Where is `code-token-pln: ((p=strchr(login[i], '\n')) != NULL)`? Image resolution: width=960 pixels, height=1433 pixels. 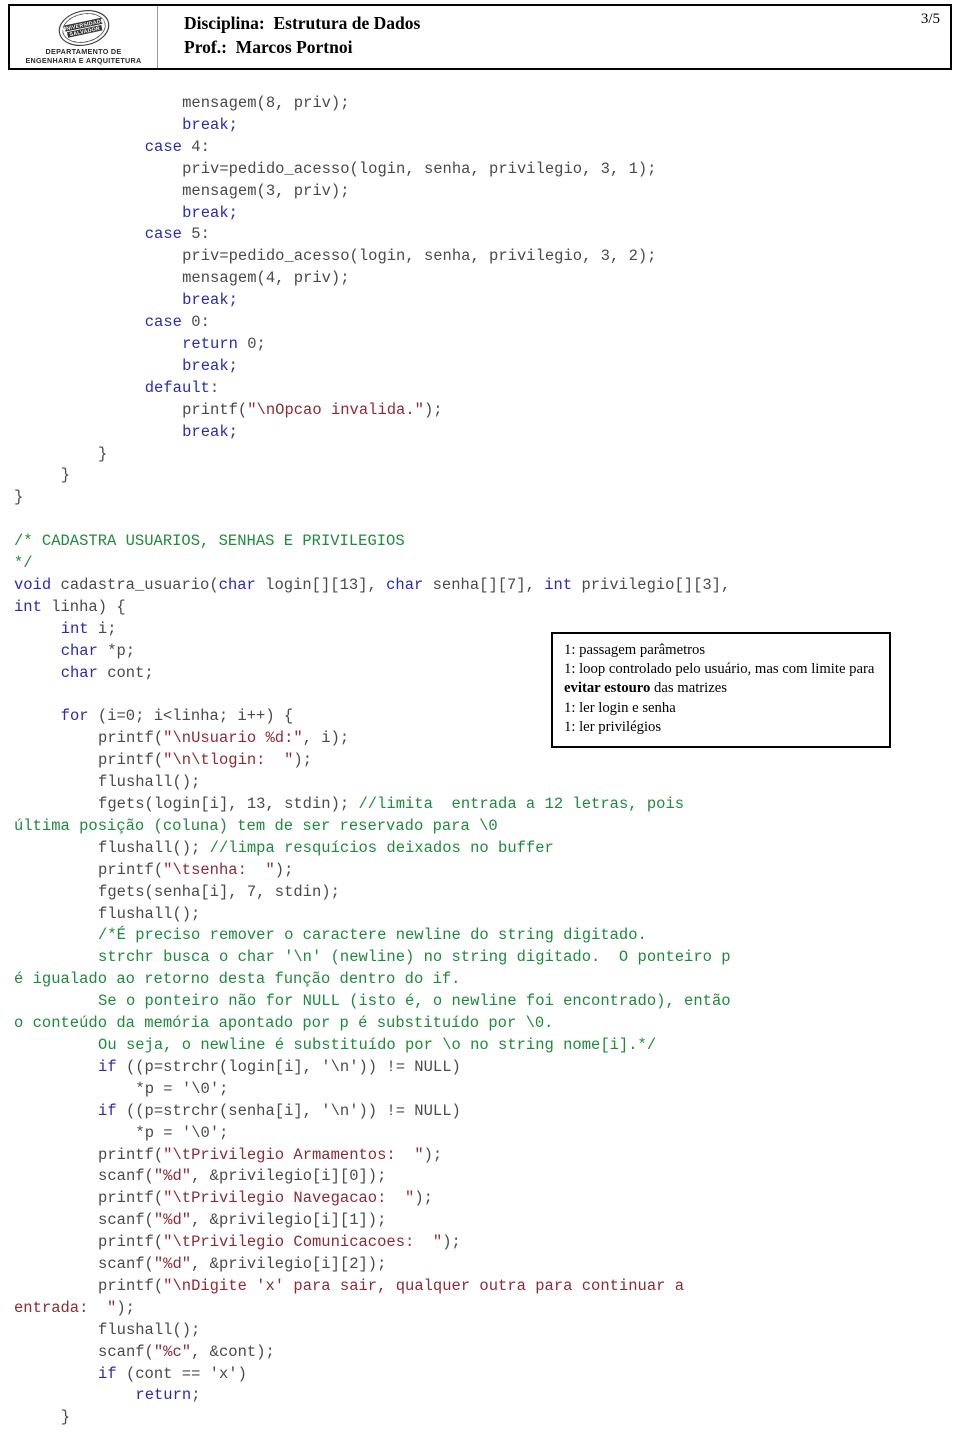
code-token-pln: ((p=strchr(login[i], '\n')) != NULL) is located at coordinates (288, 1066).